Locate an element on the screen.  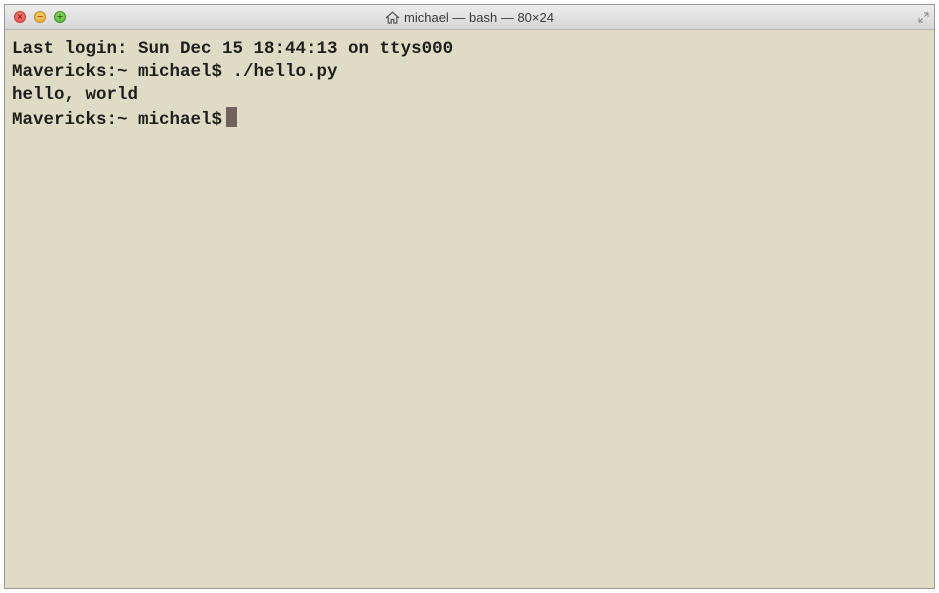
home-icon is located at coordinates (392, 17).